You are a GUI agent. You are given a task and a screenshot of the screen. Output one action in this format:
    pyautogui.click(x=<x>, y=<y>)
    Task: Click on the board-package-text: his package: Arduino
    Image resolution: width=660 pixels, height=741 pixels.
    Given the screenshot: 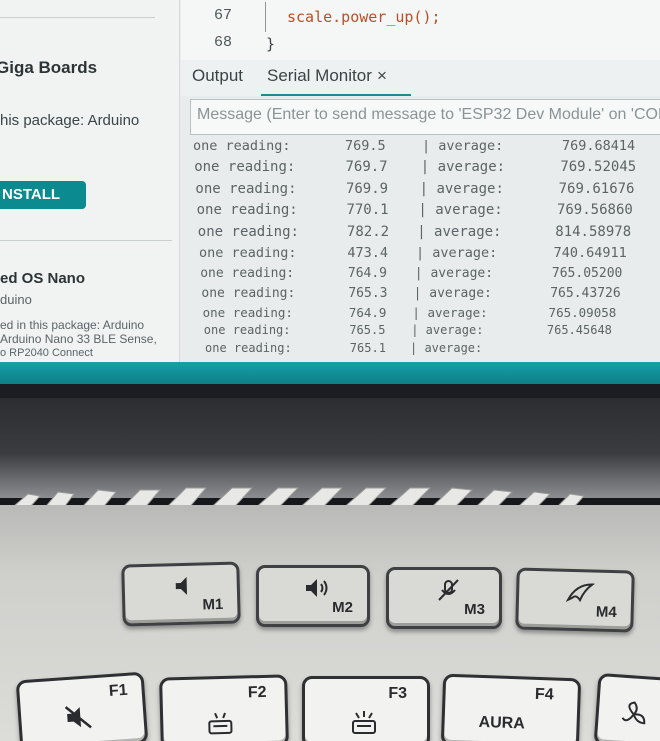 What is the action you would take?
    pyautogui.click(x=70, y=120)
    